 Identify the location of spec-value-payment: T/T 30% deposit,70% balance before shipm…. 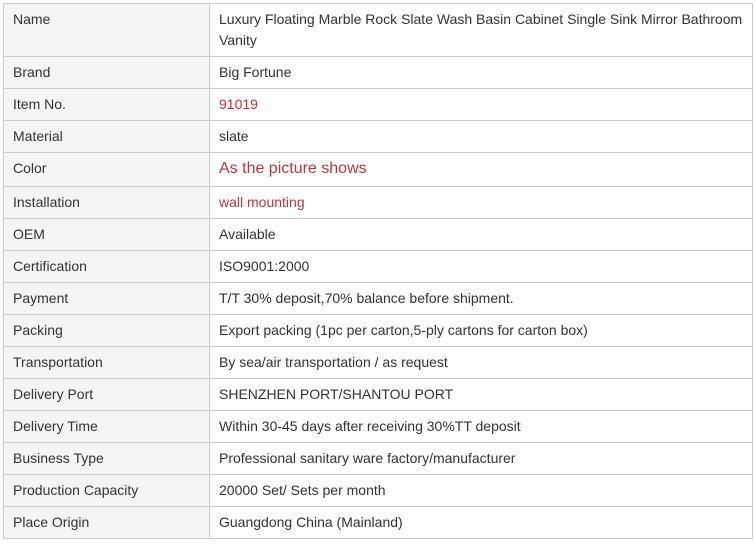
(481, 298).